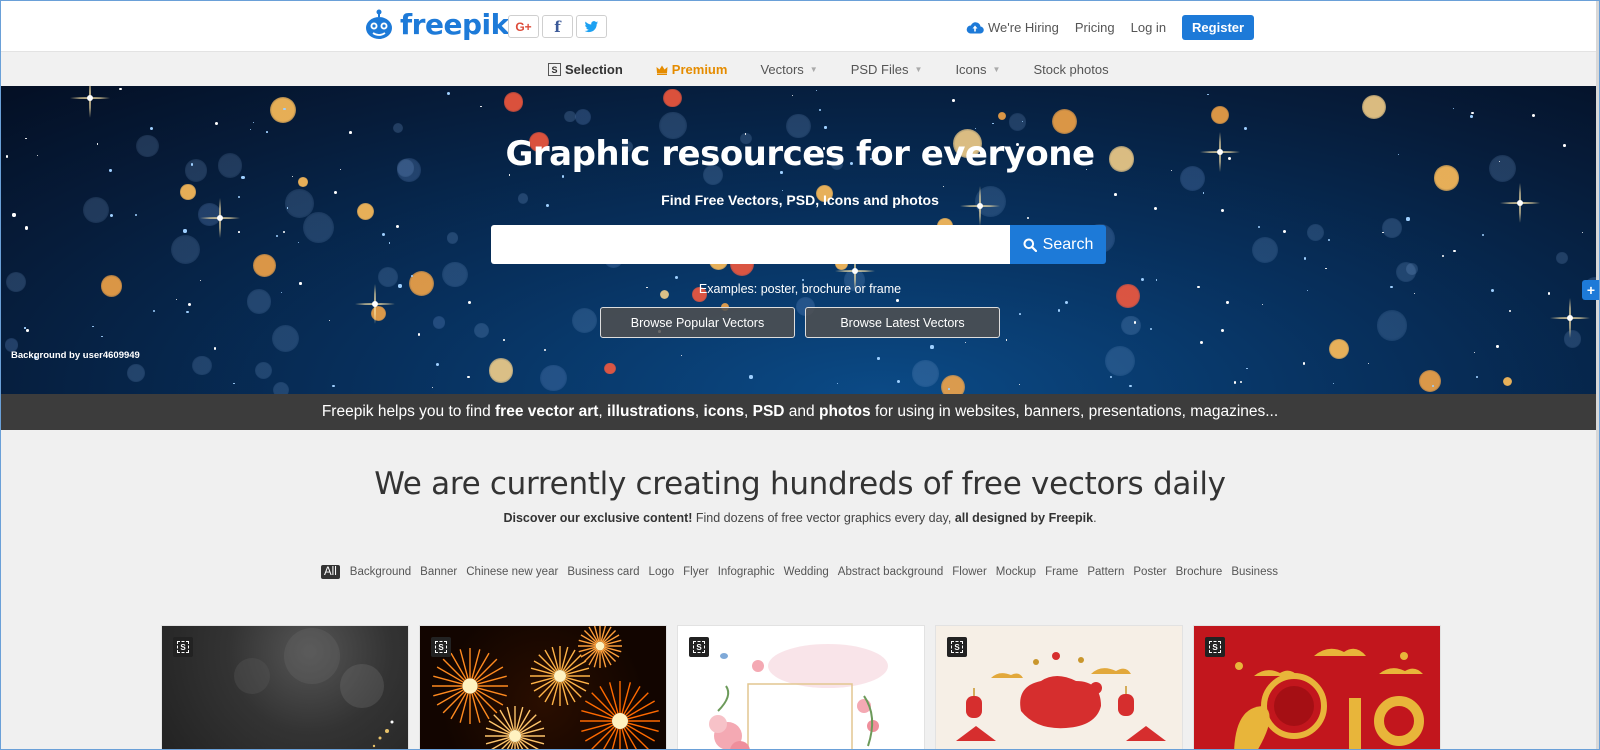  I want to click on nav-icons-label: Icons, so click(971, 69).